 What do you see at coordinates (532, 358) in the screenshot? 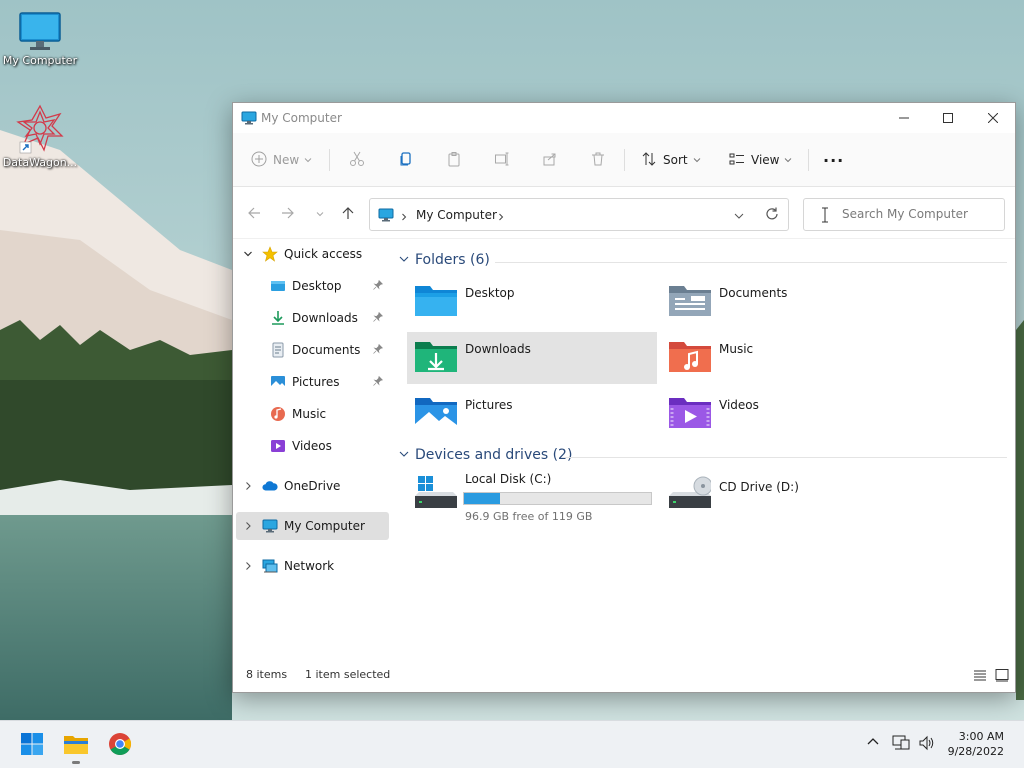
I see `folder-tile-downloads: Downloads` at bounding box center [532, 358].